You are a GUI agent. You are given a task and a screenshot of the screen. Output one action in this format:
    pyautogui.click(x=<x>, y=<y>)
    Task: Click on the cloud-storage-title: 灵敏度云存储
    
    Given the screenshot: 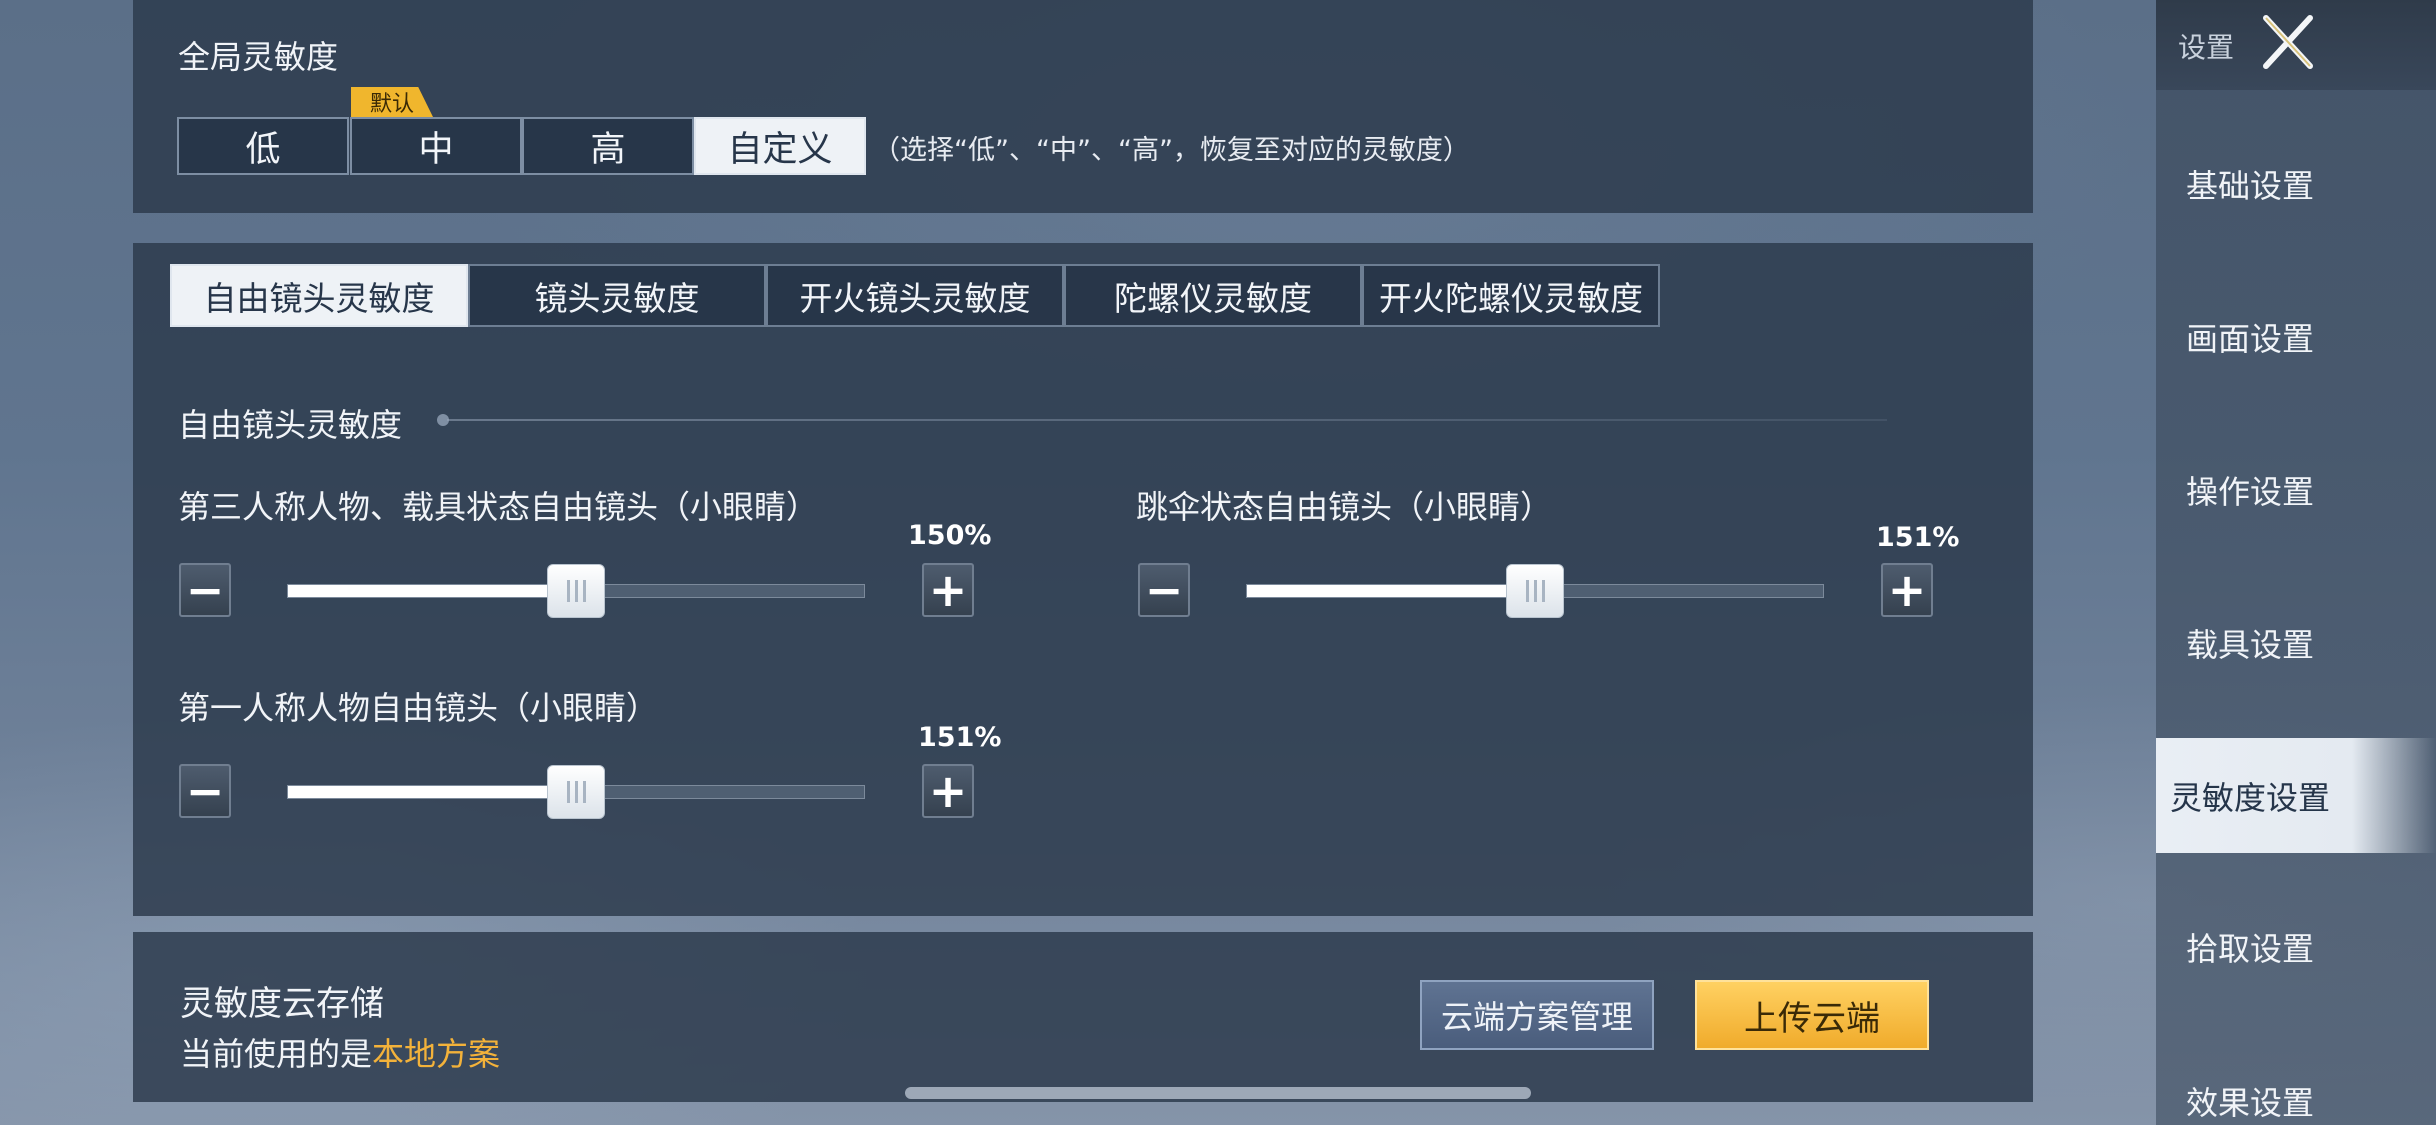 What is the action you would take?
    pyautogui.click(x=282, y=1004)
    